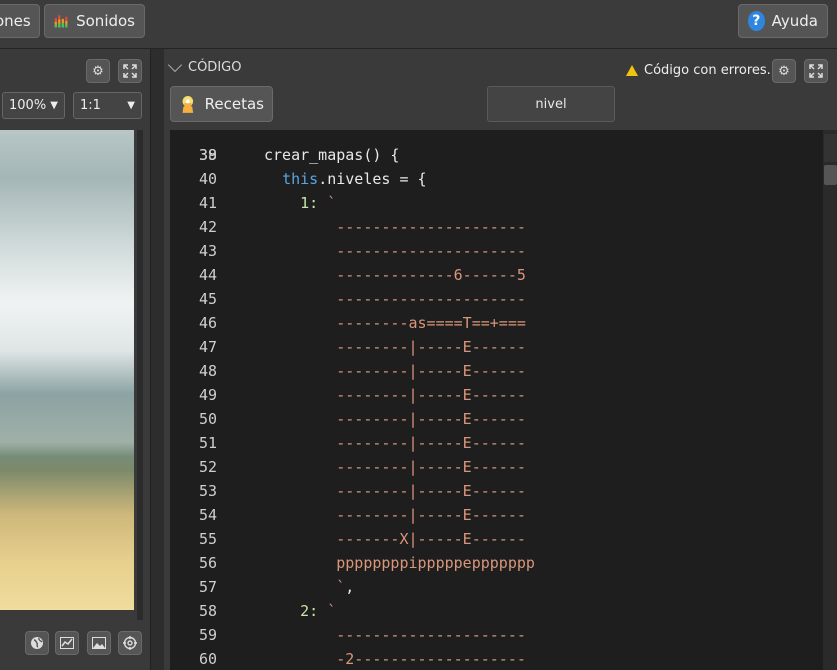 Image resolution: width=837 pixels, height=670 pixels. Describe the element at coordinates (707, 70) in the screenshot. I see `error-warning-text: Código con errores.` at that location.